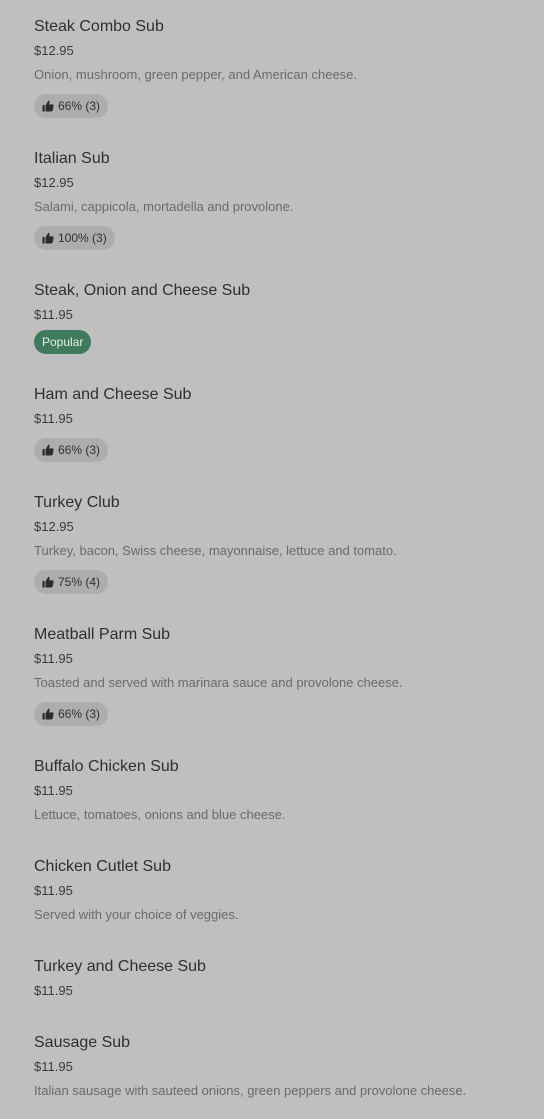 The height and width of the screenshot is (1119, 544). I want to click on menu-item-name: Buffalo Chicken Sub, so click(106, 766).